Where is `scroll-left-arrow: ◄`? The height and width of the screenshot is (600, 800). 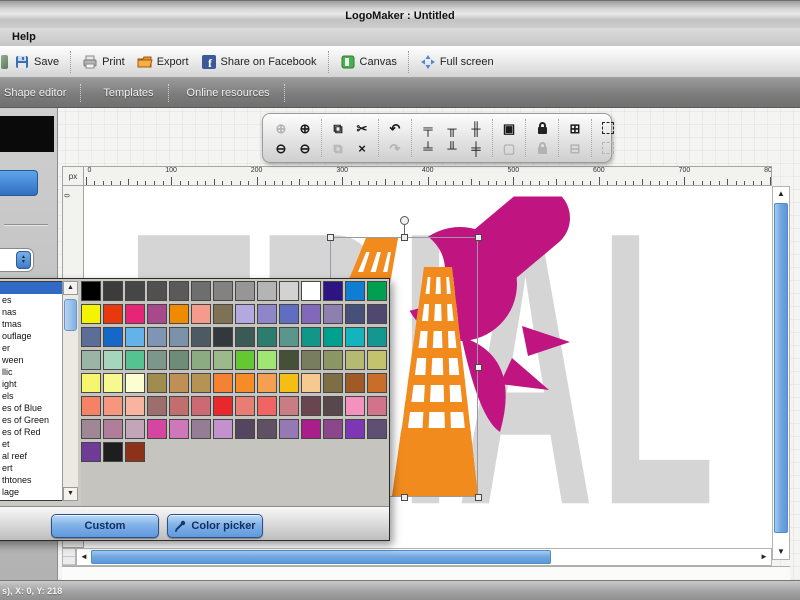 scroll-left-arrow: ◄ is located at coordinates (84, 557).